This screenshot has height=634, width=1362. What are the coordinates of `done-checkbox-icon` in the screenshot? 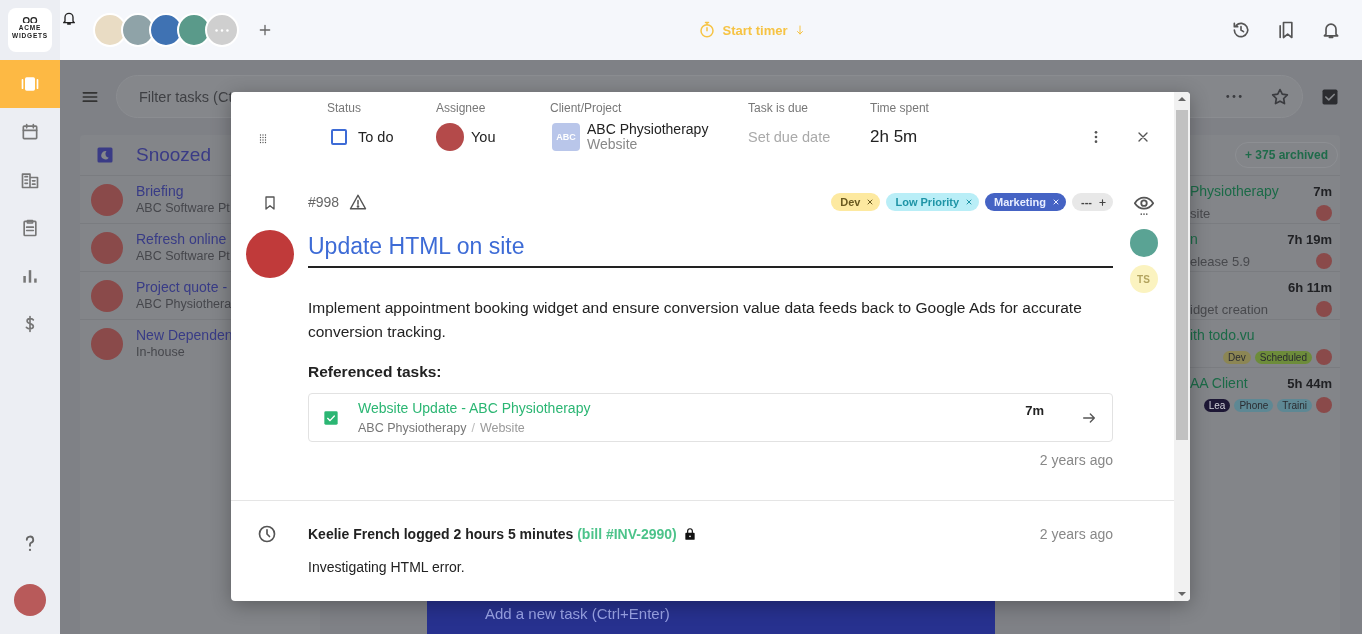 It's located at (331, 417).